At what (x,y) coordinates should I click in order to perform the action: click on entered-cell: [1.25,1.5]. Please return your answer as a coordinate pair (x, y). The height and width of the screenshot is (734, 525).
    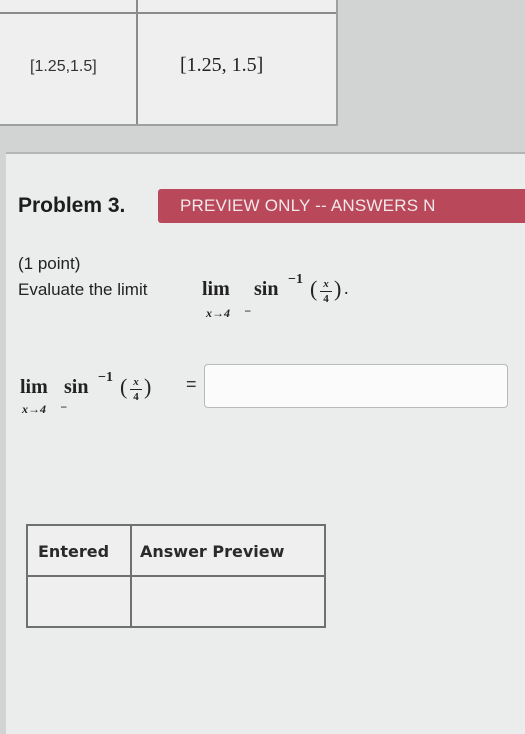
    Looking at the image, I should click on (63, 66).